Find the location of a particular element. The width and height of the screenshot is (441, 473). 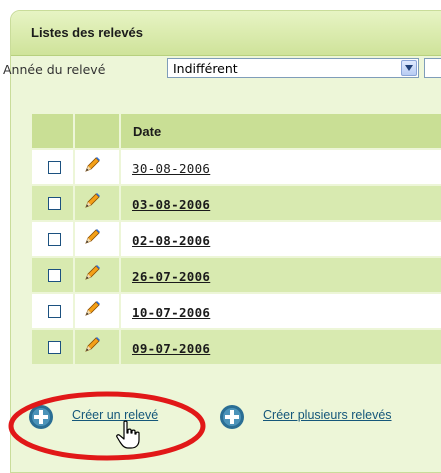

date-link: 03-08-2006 is located at coordinates (171, 204).